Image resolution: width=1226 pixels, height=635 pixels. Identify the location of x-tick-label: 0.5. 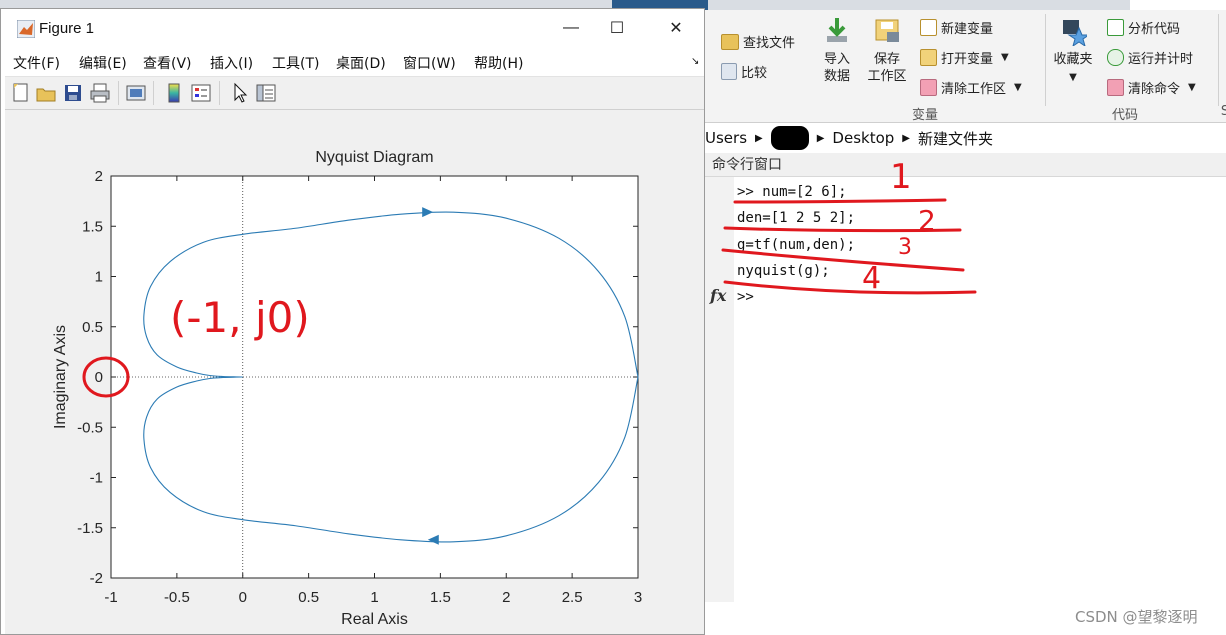
(308, 597).